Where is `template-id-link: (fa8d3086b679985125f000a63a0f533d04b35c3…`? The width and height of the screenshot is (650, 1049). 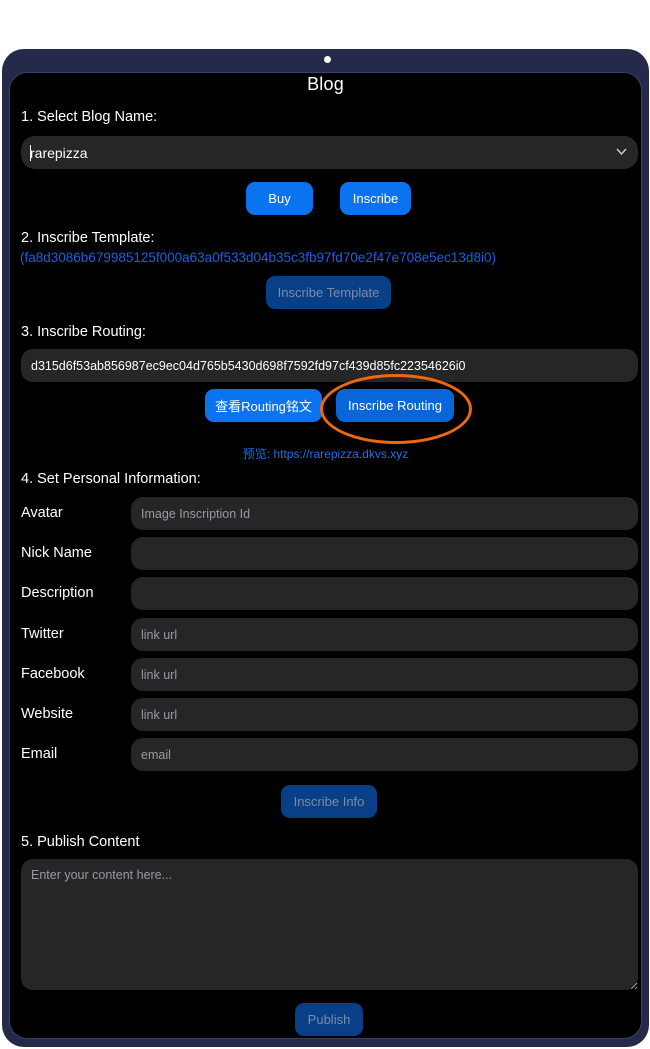
template-id-link: (fa8d3086b679985125f000a63a0f533d04b35c3… is located at coordinates (258, 257).